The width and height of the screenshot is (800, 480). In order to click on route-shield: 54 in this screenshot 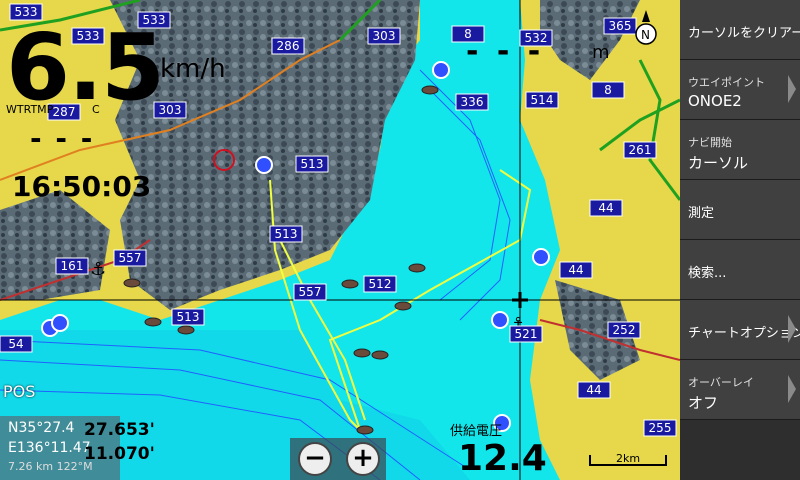, I will do `click(16, 344)`.